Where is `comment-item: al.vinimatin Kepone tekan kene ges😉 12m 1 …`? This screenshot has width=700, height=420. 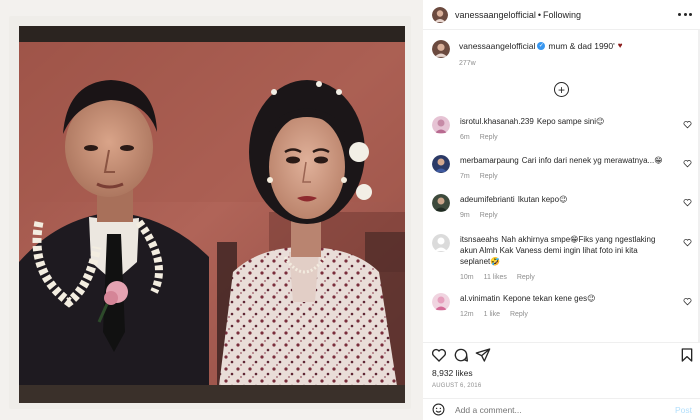 comment-item: al.vinimatin Kepone tekan kene ges😉 12m 1 … is located at coordinates (563, 305).